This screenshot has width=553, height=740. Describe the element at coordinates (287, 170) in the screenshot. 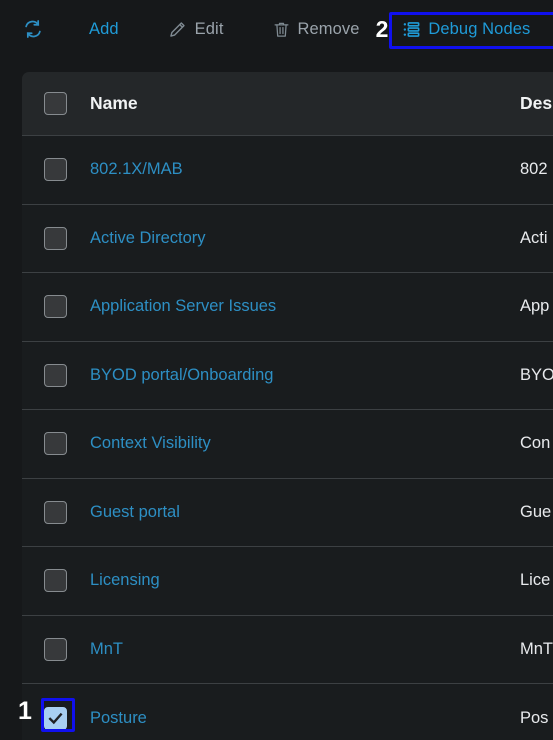

I see `table-row: 802.1X/MAB 802` at that location.